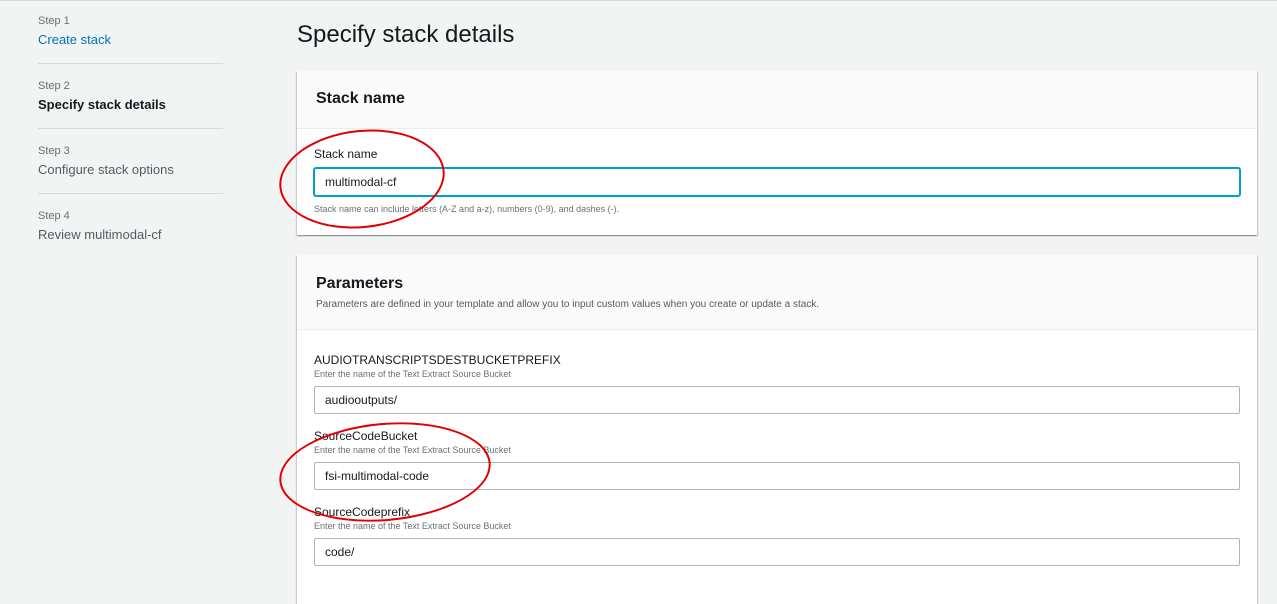 The image size is (1277, 604). Describe the element at coordinates (54, 216) in the screenshot. I see `step-number: Step 4` at that location.